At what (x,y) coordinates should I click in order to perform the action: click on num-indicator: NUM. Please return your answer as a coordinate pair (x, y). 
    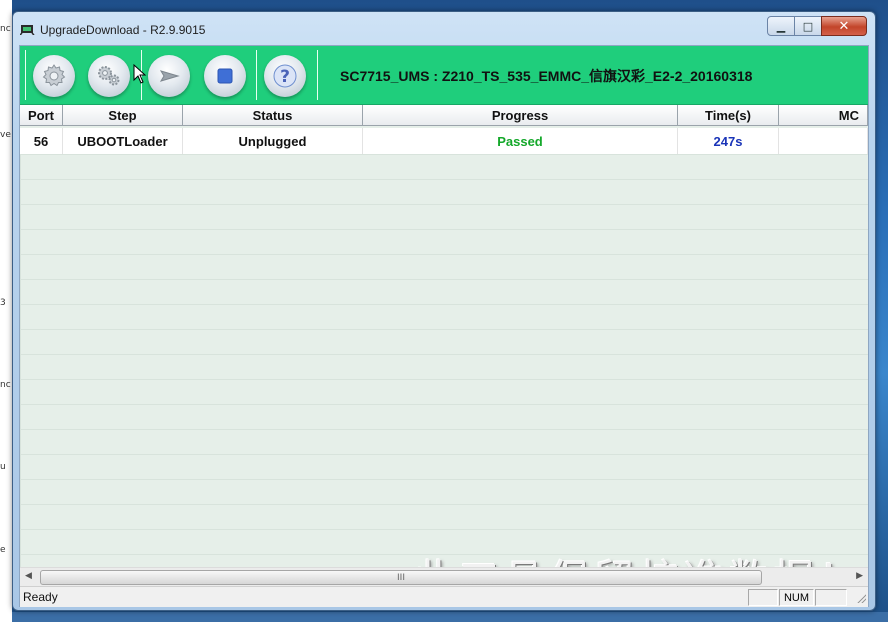
    Looking at the image, I should click on (796, 597).